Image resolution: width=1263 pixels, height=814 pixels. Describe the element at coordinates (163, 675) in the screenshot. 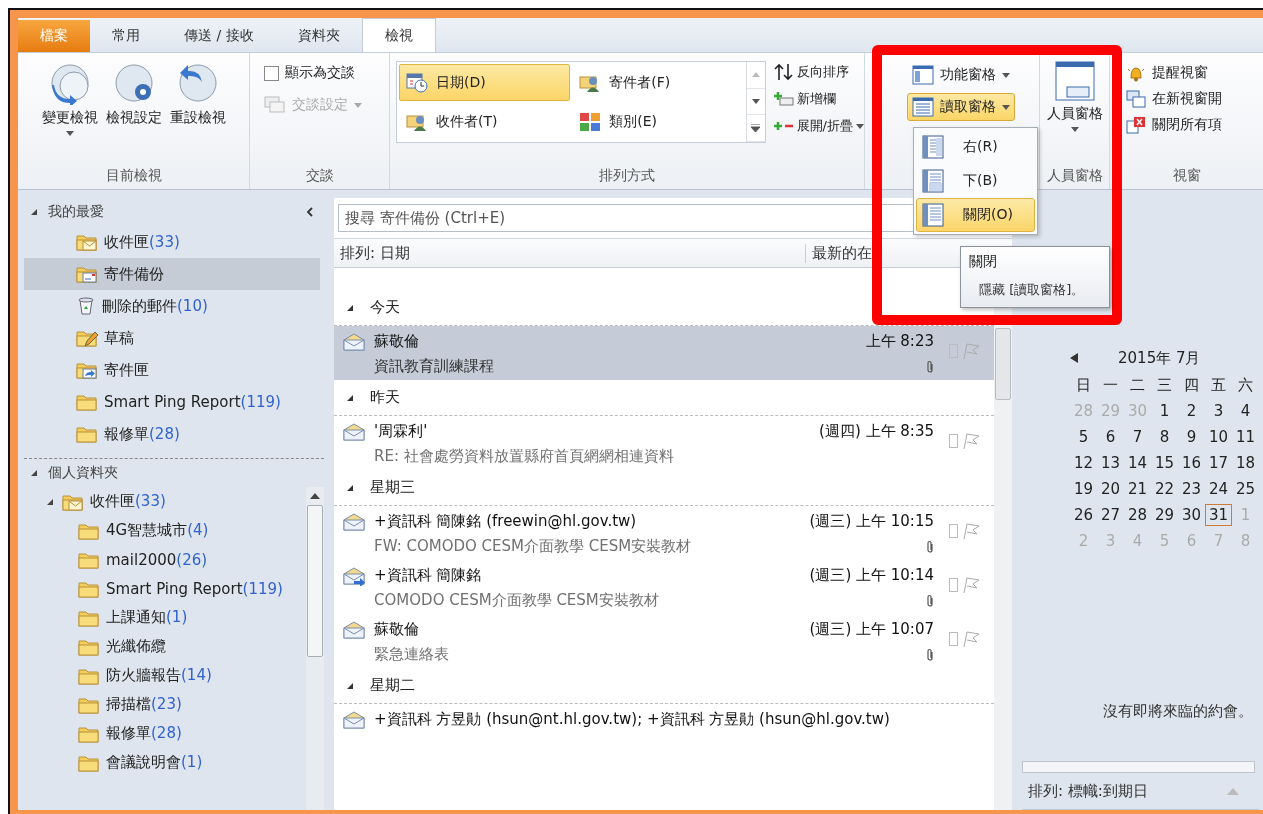

I see `folder-item: 防火牆報告(14)` at that location.